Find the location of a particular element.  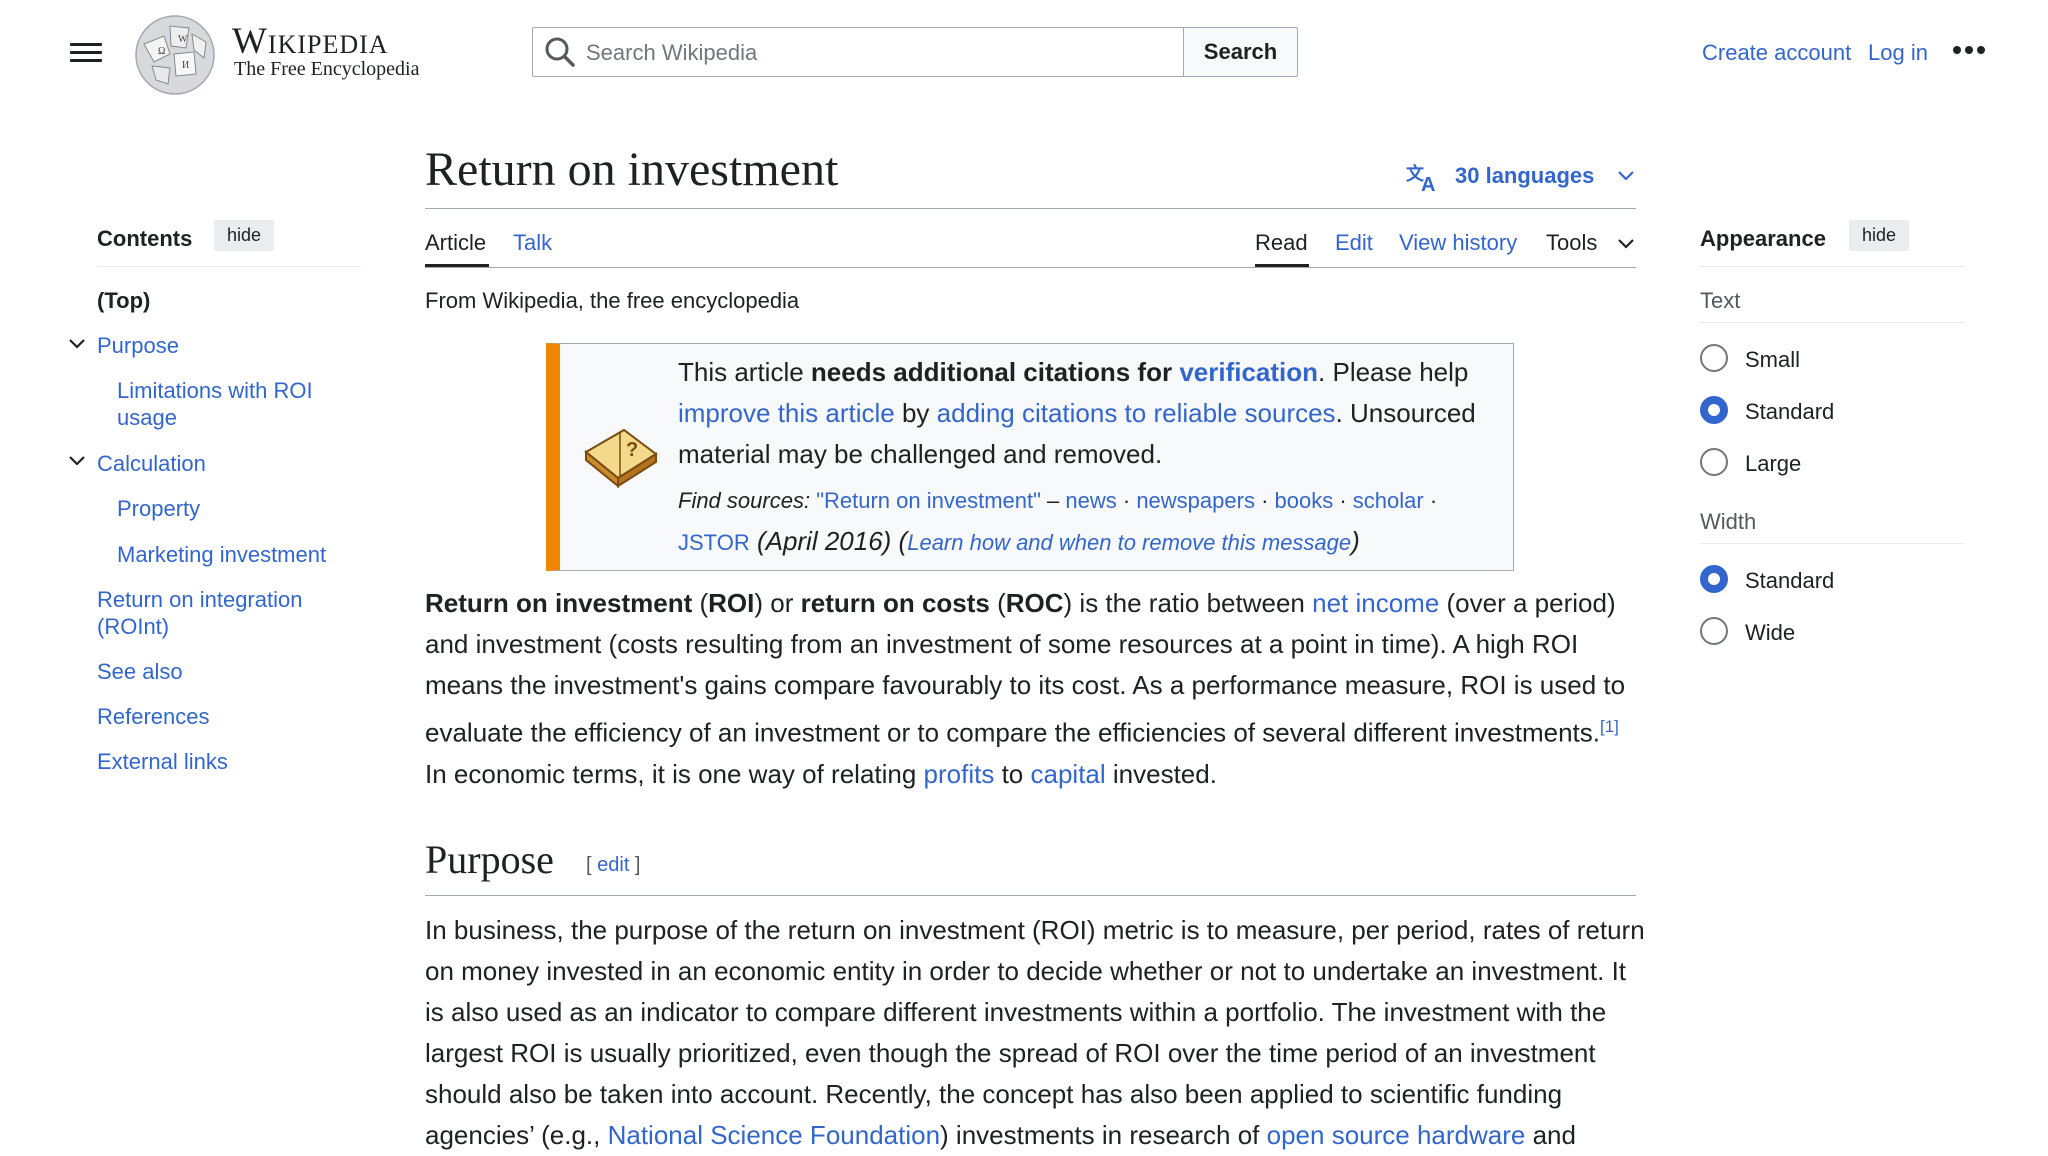

toc-title: Contents is located at coordinates (145, 238).